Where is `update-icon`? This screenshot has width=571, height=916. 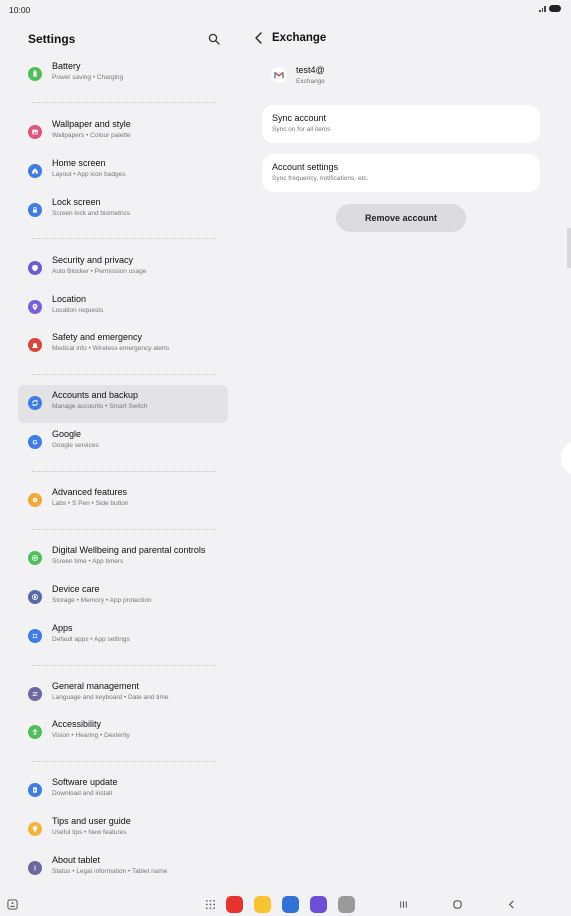
update-icon is located at coordinates (35, 790).